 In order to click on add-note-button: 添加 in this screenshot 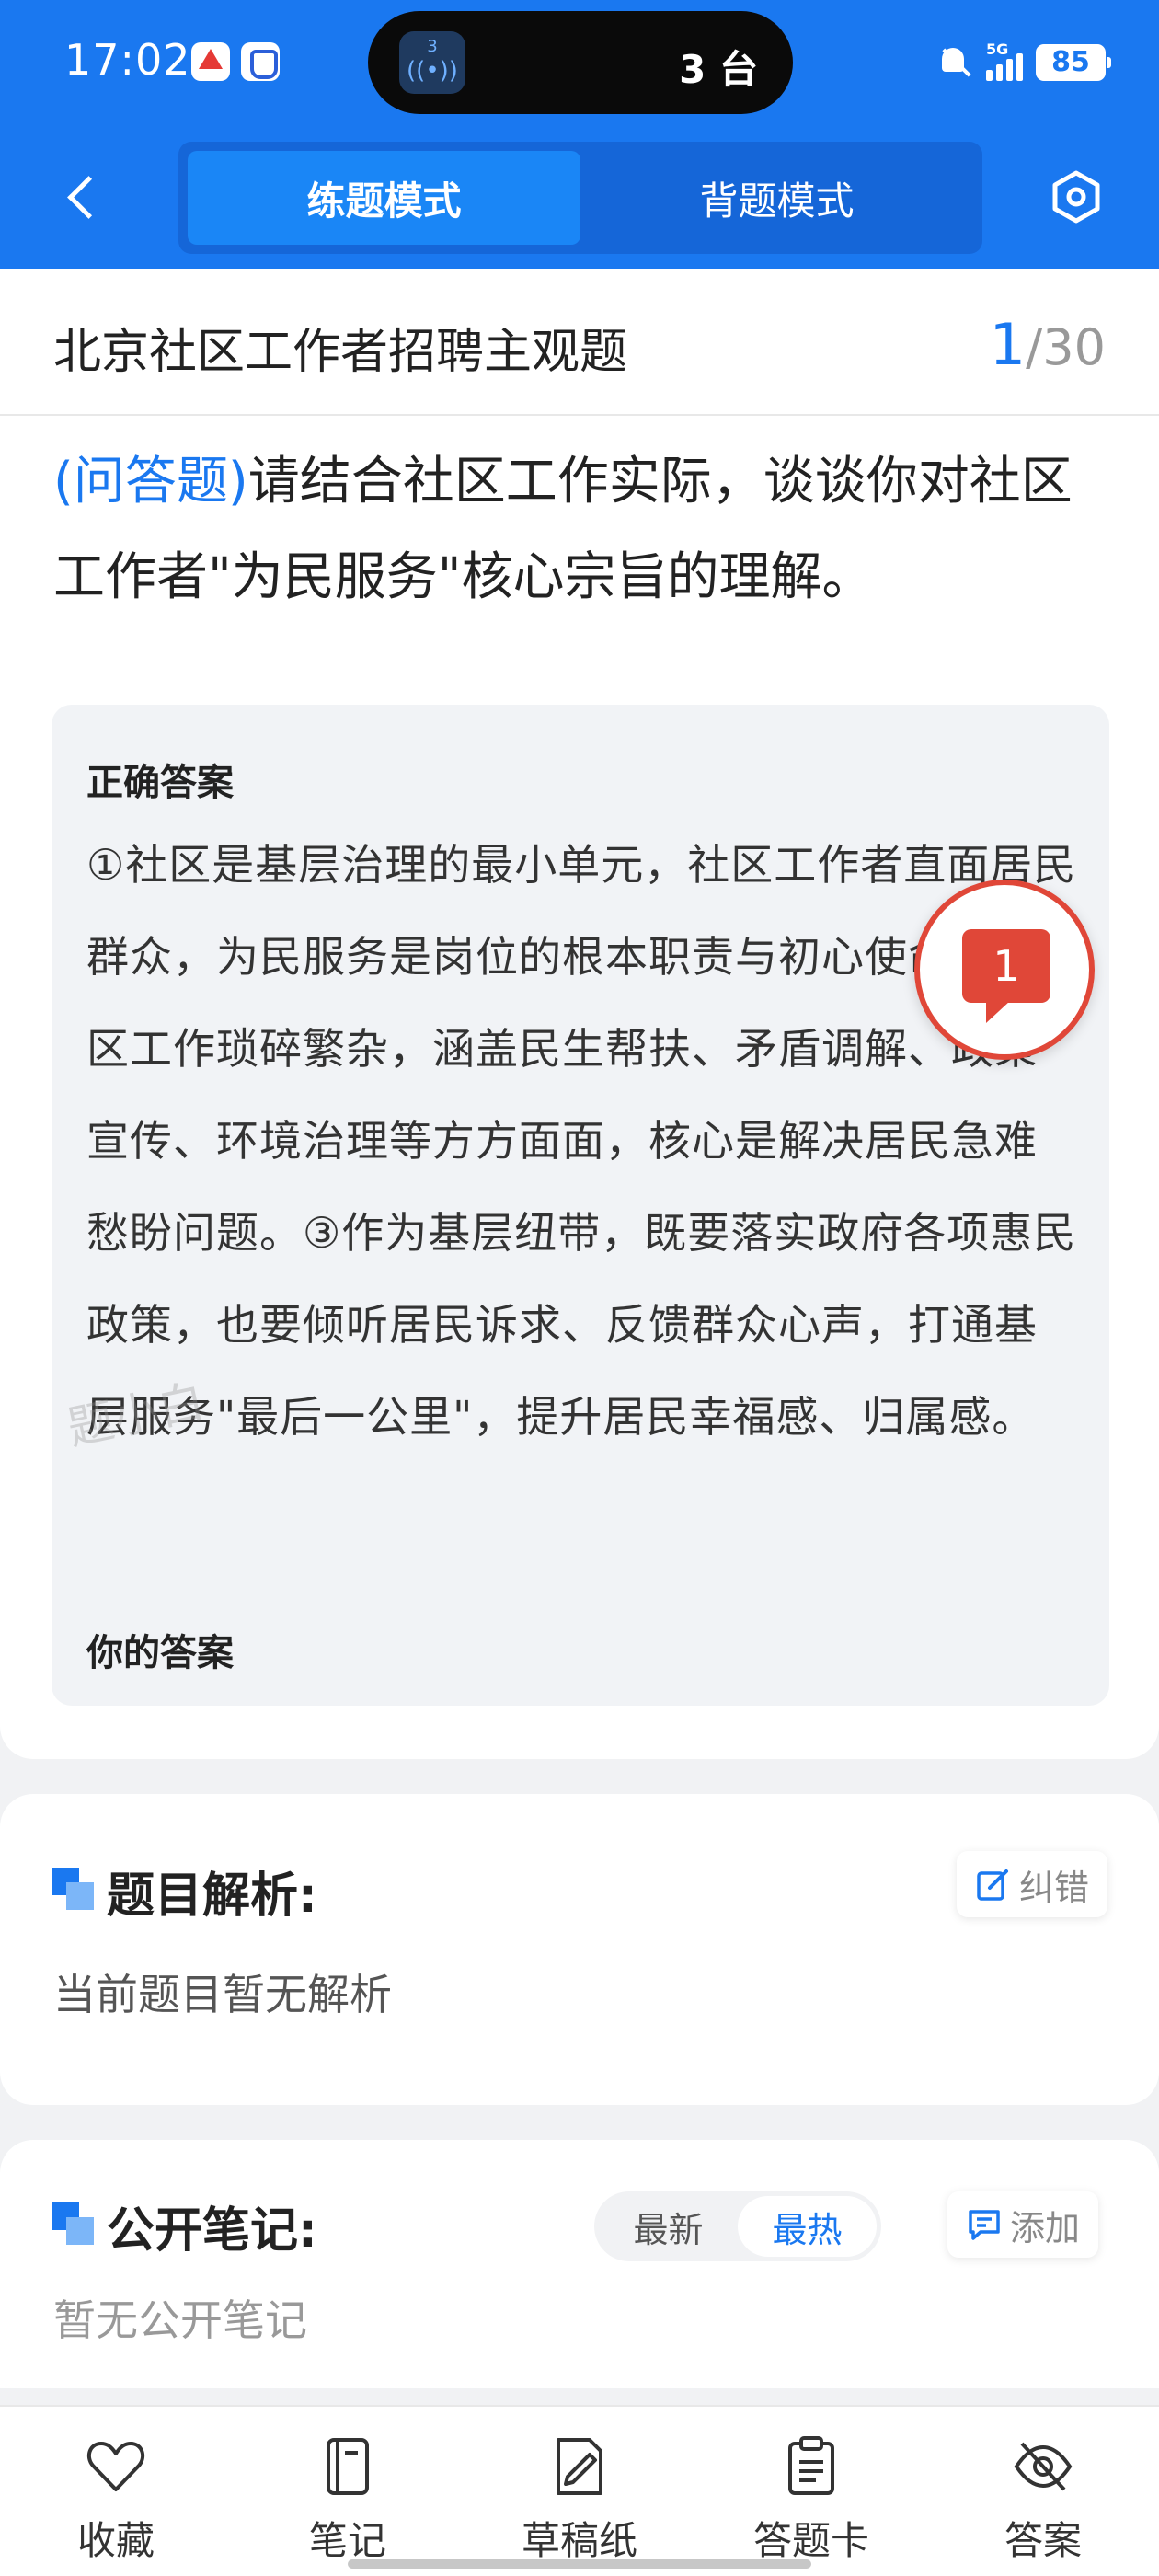, I will do `click(1023, 2224)`.